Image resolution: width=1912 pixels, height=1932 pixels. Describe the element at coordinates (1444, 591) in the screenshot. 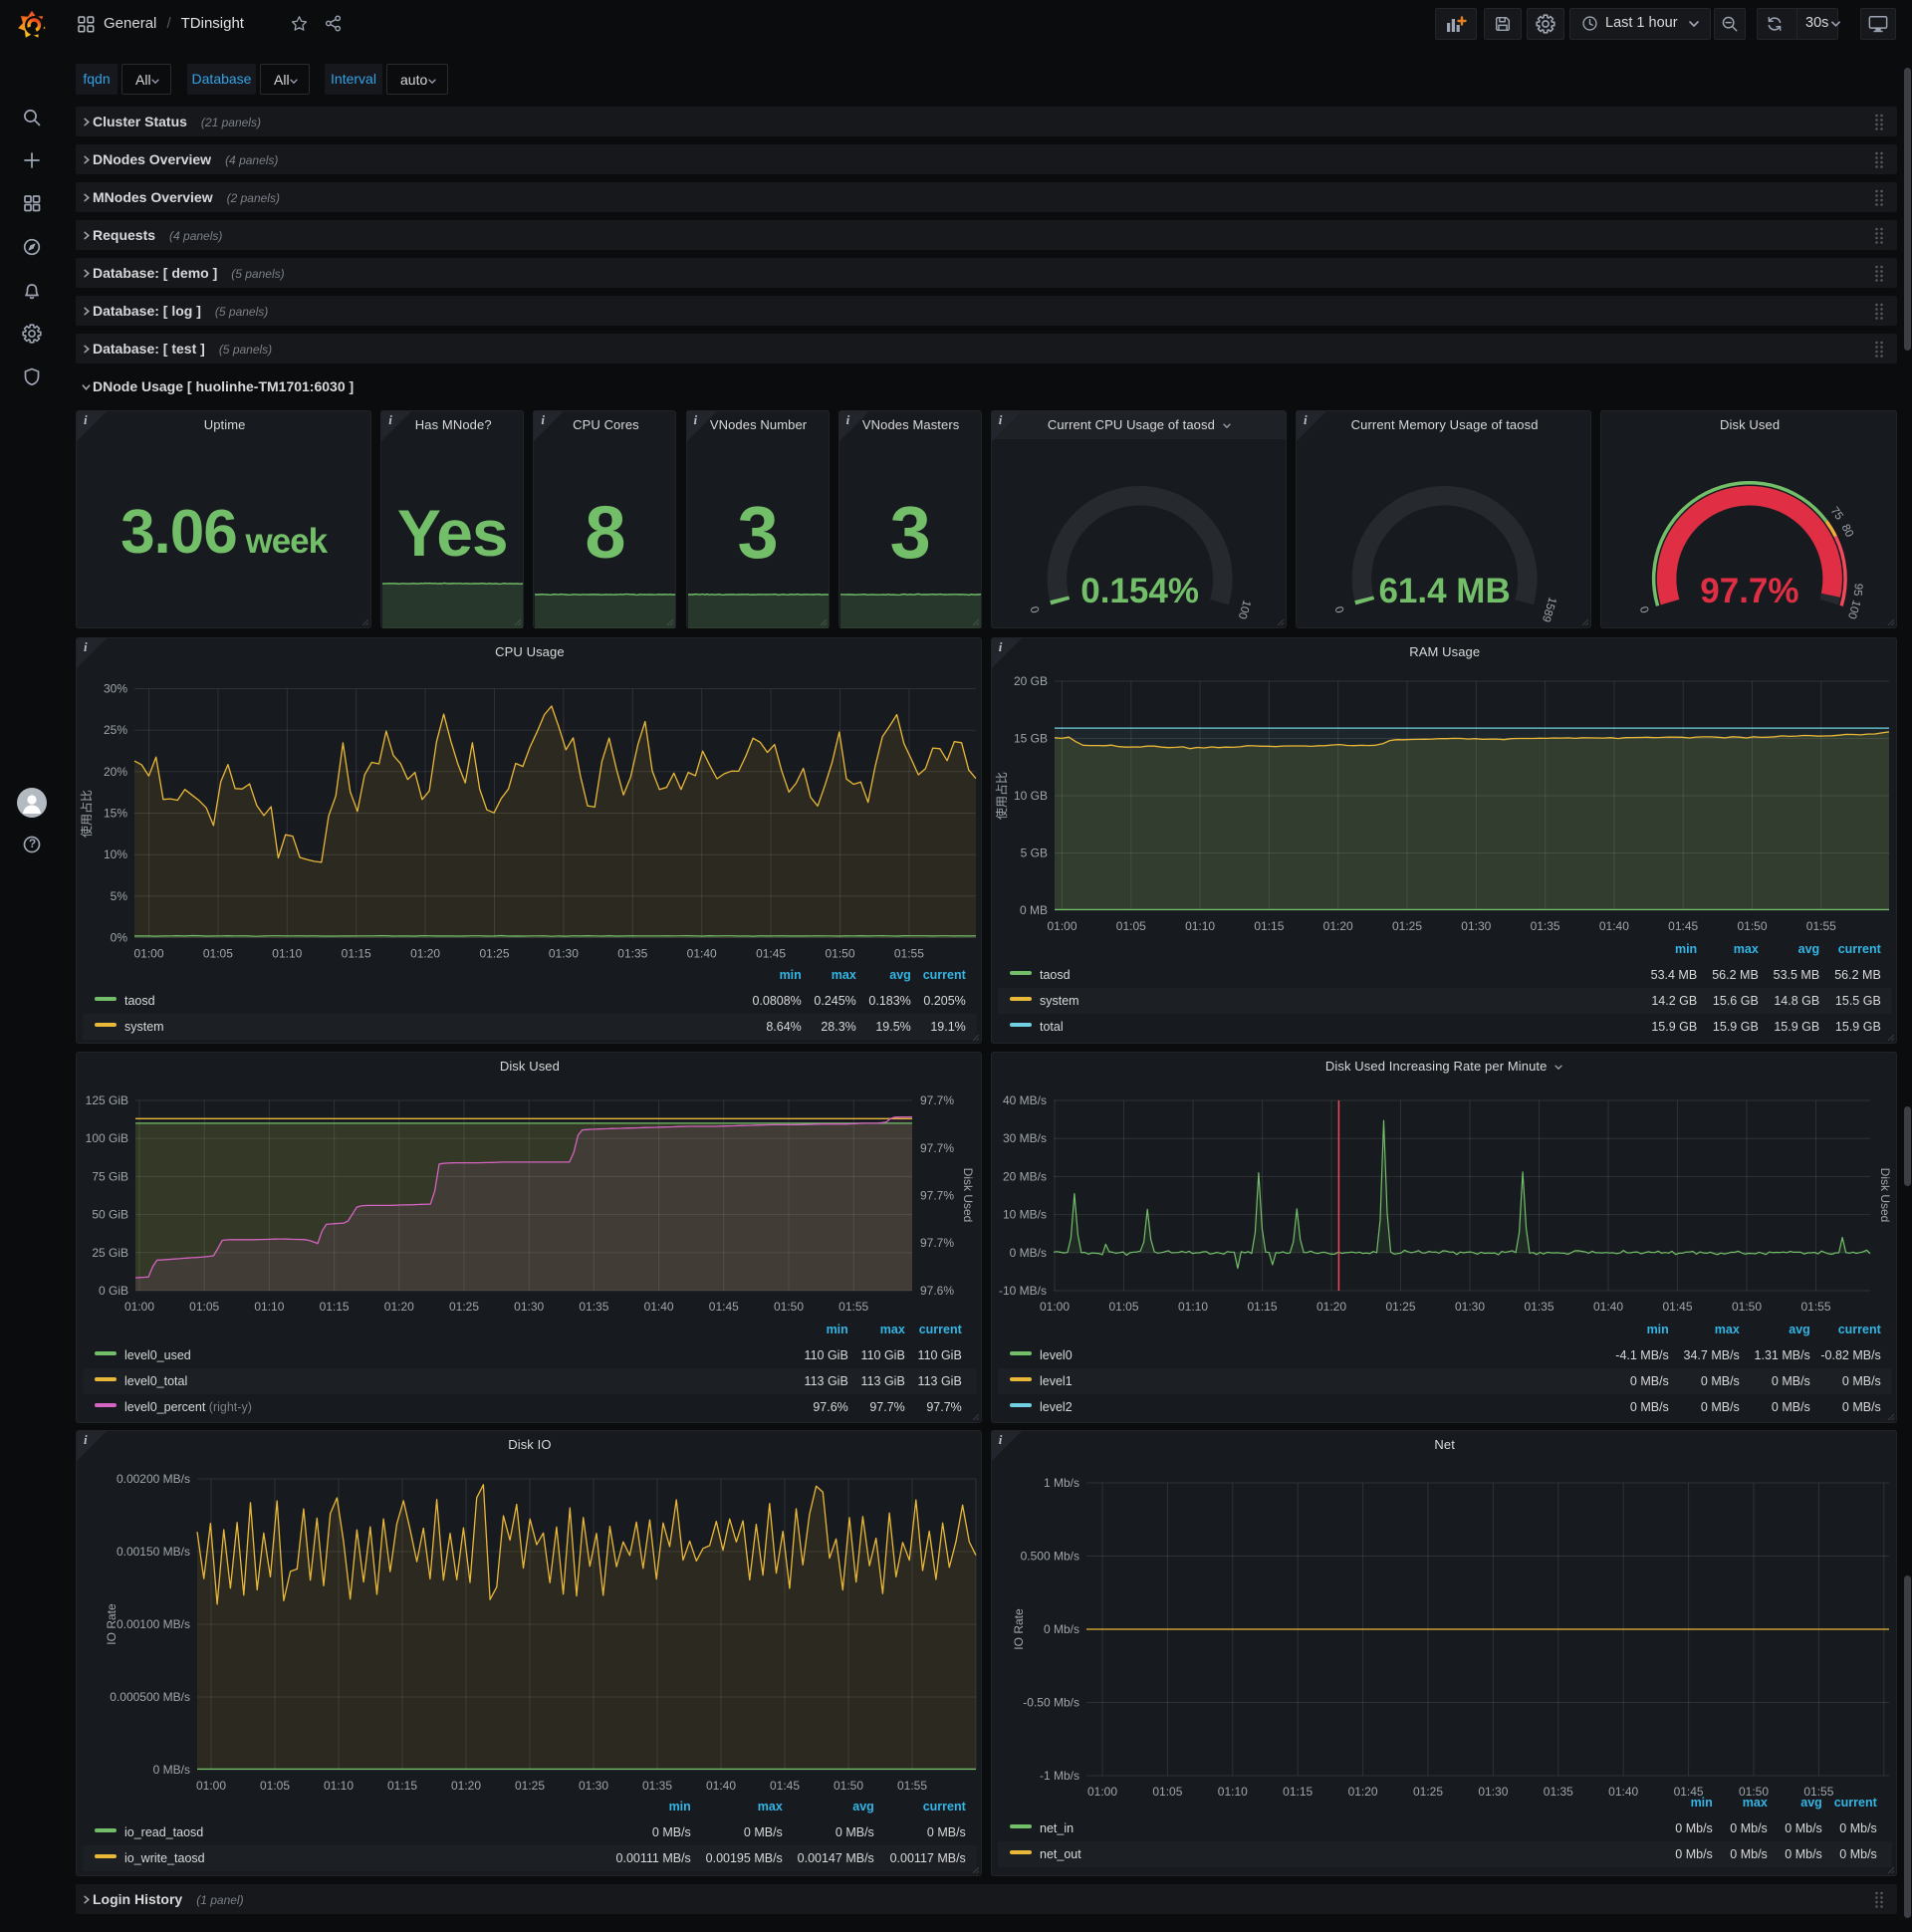

I see `svg-text: 61.4 MB` at that location.